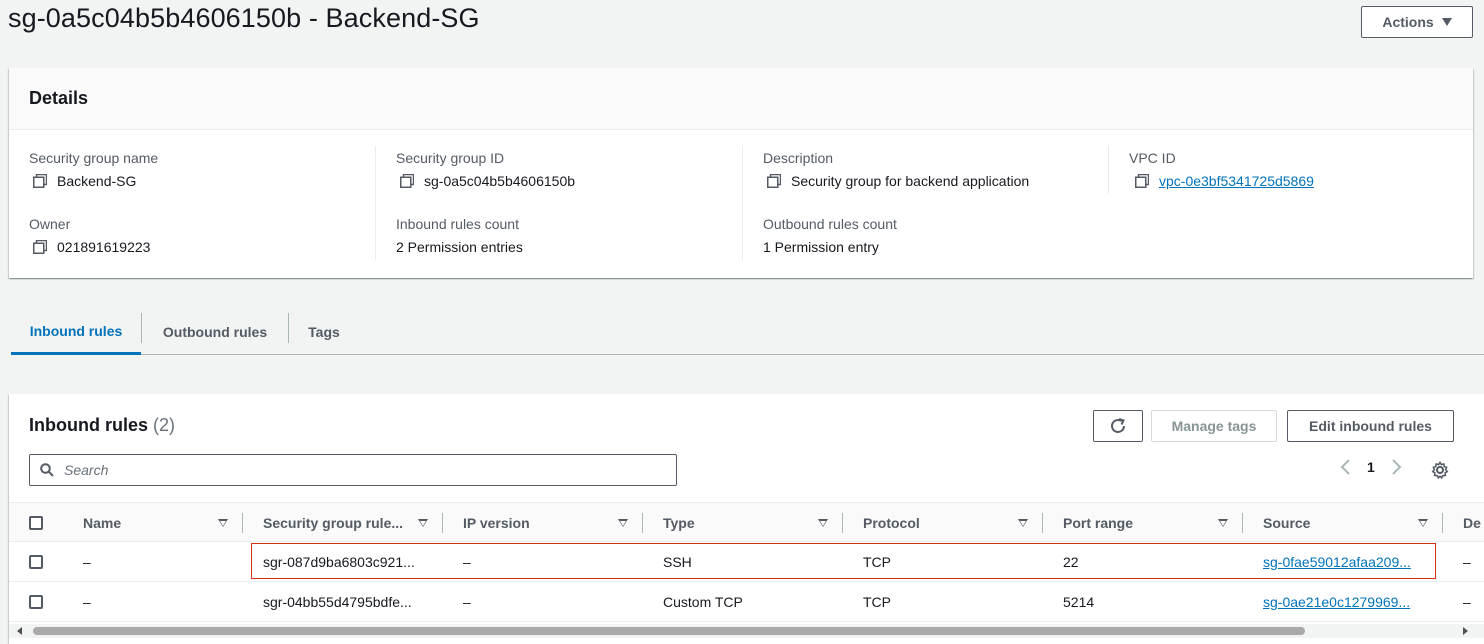 Image resolution: width=1484 pixels, height=644 pixels. What do you see at coordinates (97, 181) in the screenshot?
I see `security-group-name-value: Backend-SG` at bounding box center [97, 181].